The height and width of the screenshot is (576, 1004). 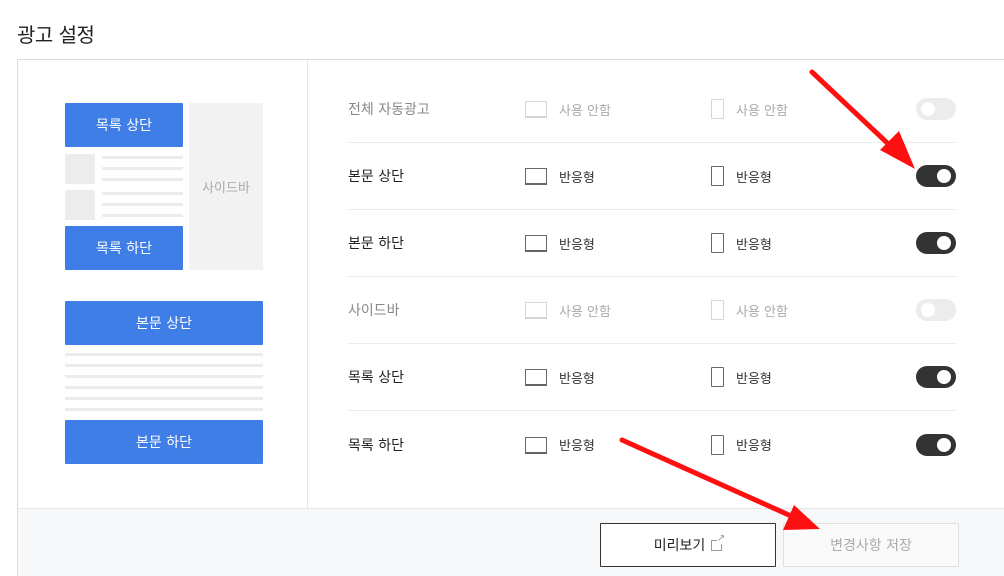 What do you see at coordinates (679, 546) in the screenshot?
I see `preview-button-label: 미리보기` at bounding box center [679, 546].